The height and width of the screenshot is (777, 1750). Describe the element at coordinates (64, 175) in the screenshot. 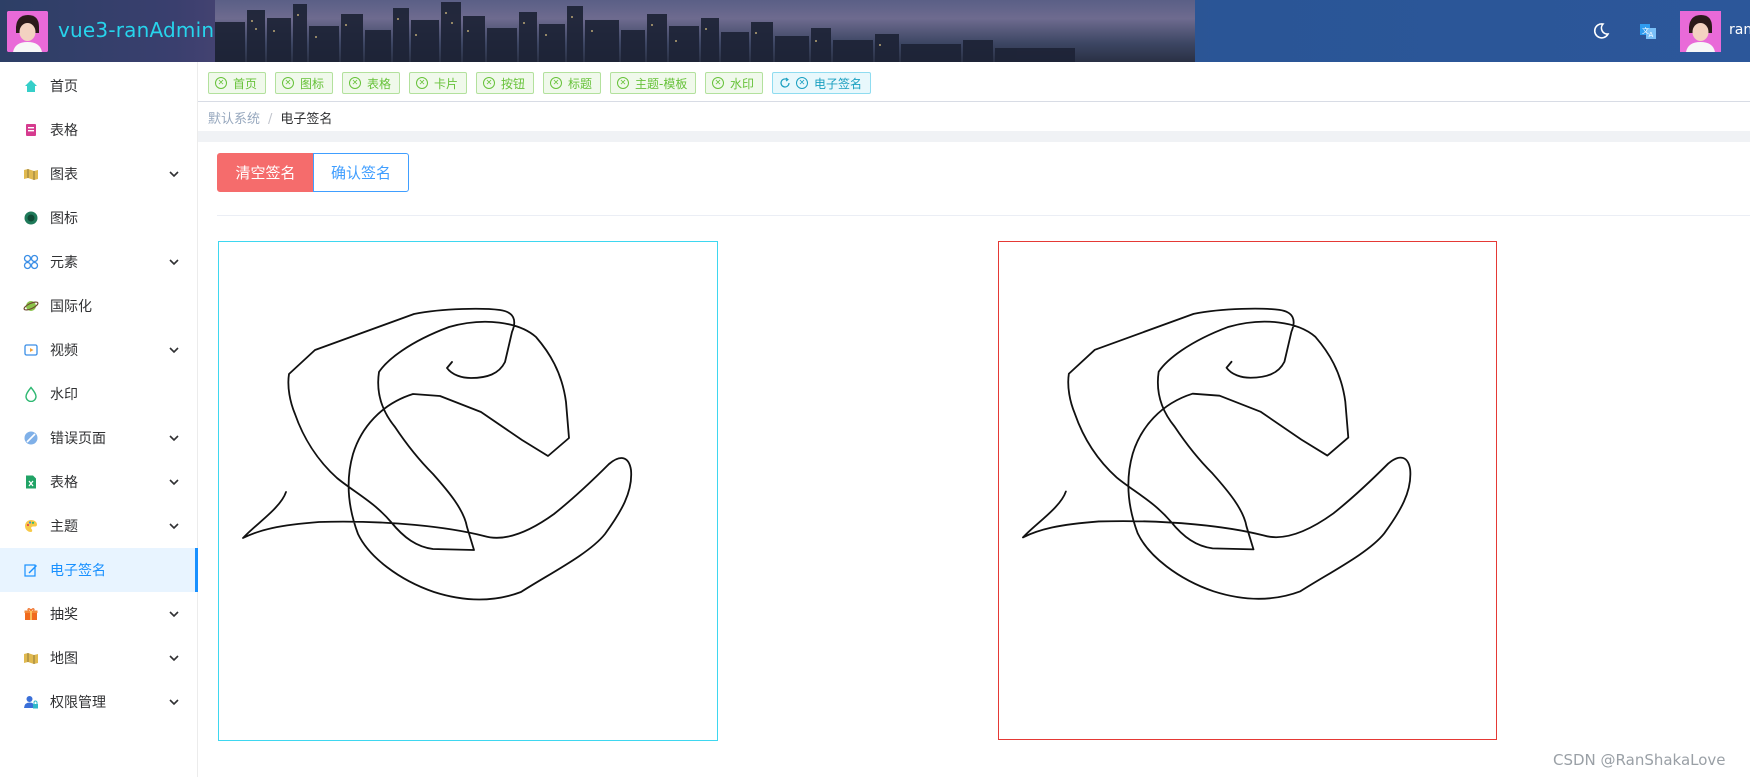

I see `sidebar-item-label: 图表` at that location.